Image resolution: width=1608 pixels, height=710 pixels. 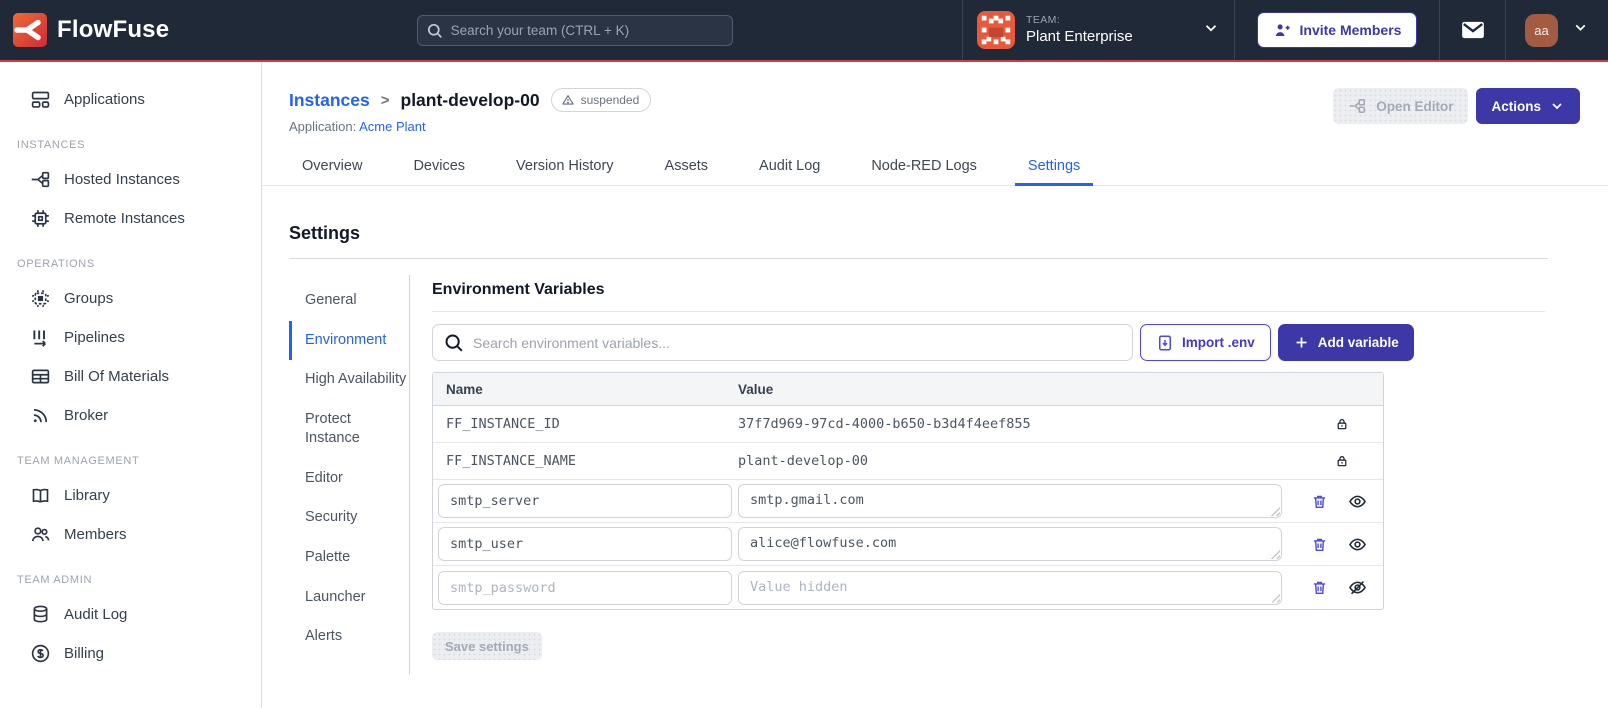 What do you see at coordinates (1556, 30) in the screenshot?
I see `user-menu: aa` at bounding box center [1556, 30].